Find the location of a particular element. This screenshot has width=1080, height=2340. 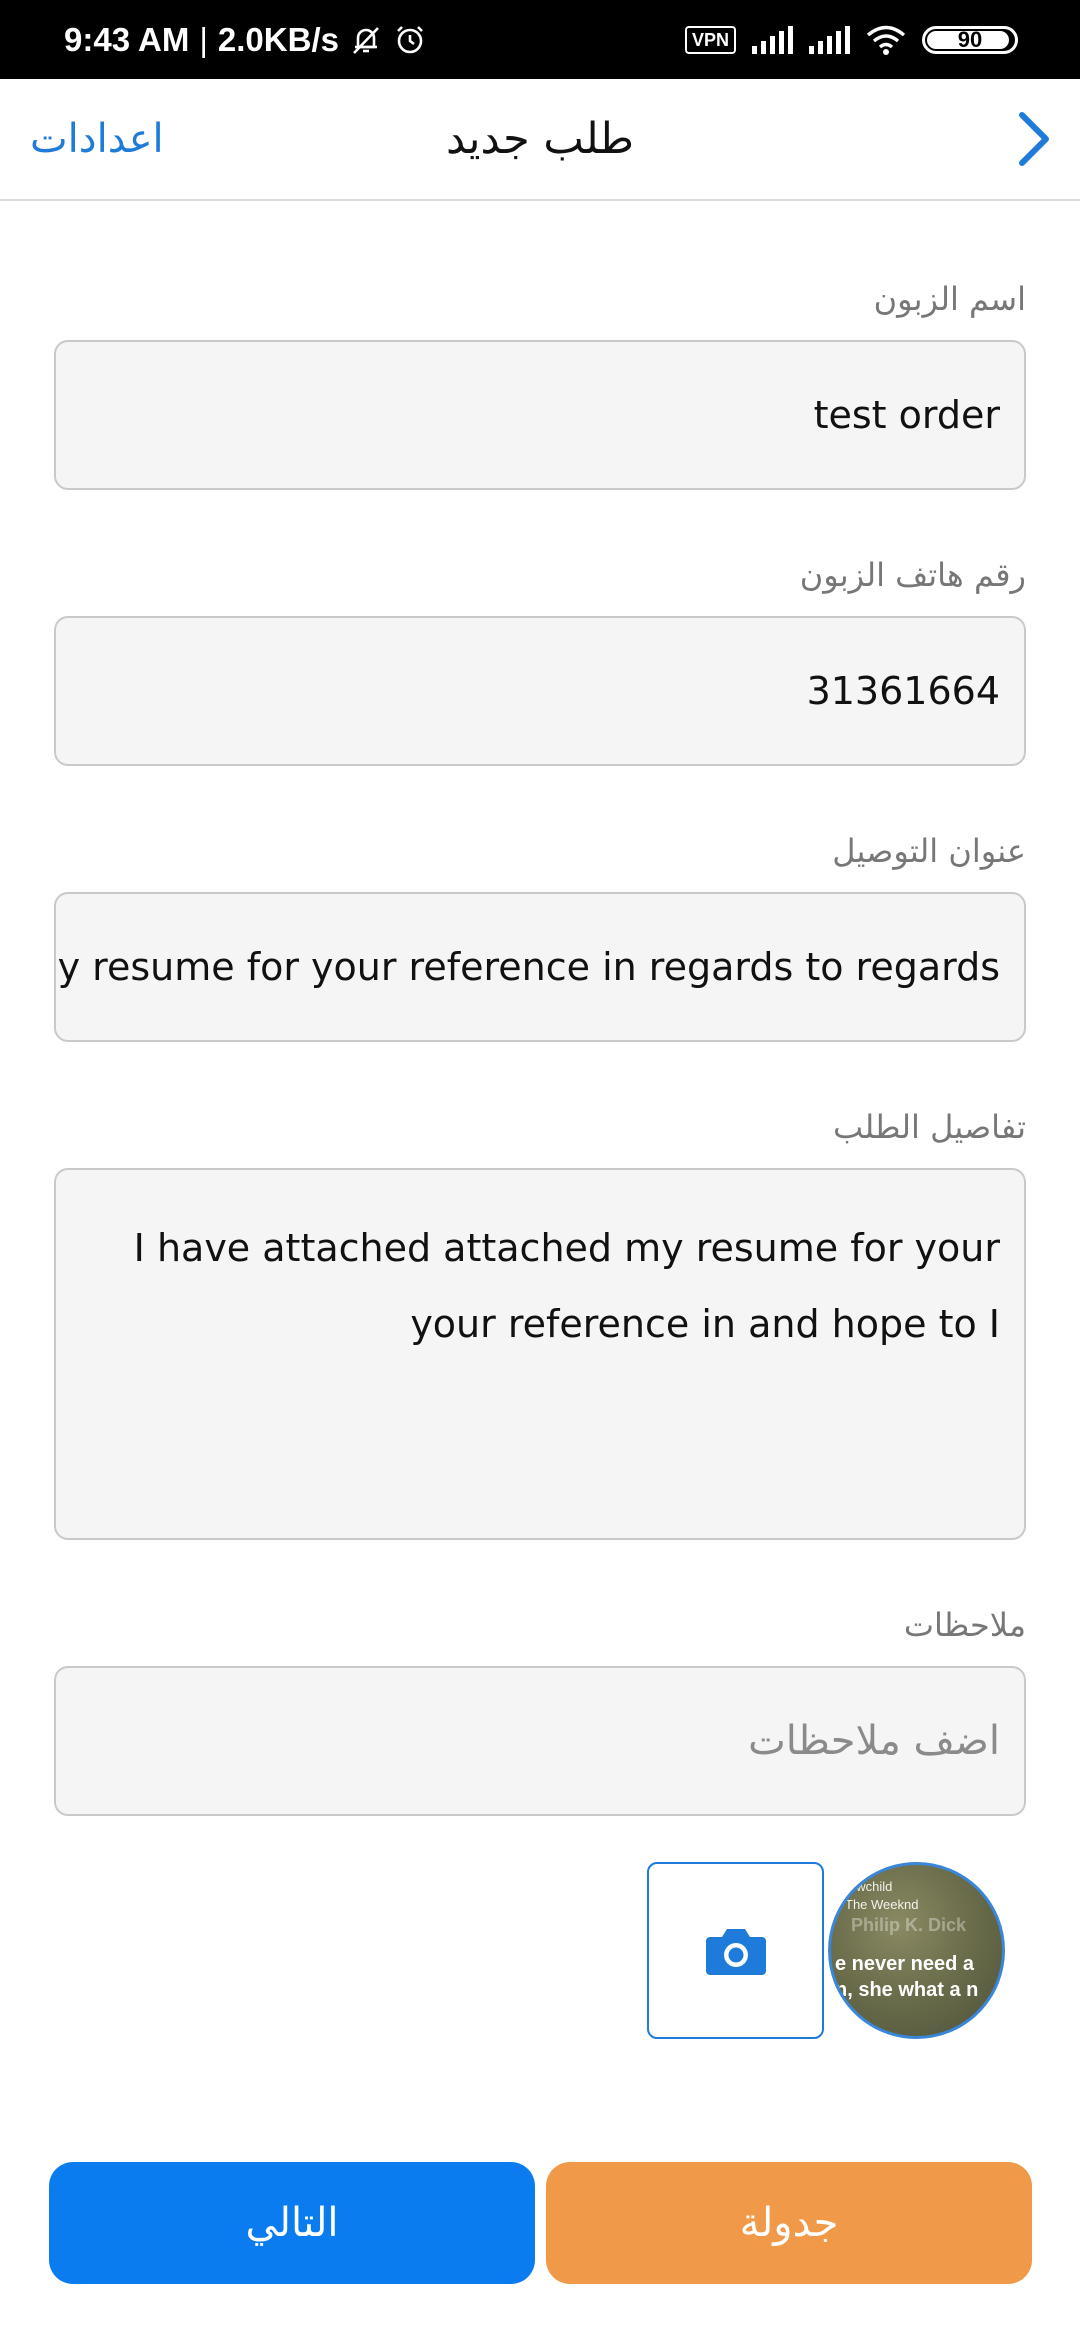

notes-field: اضف ملاحظات is located at coordinates (540, 1741).